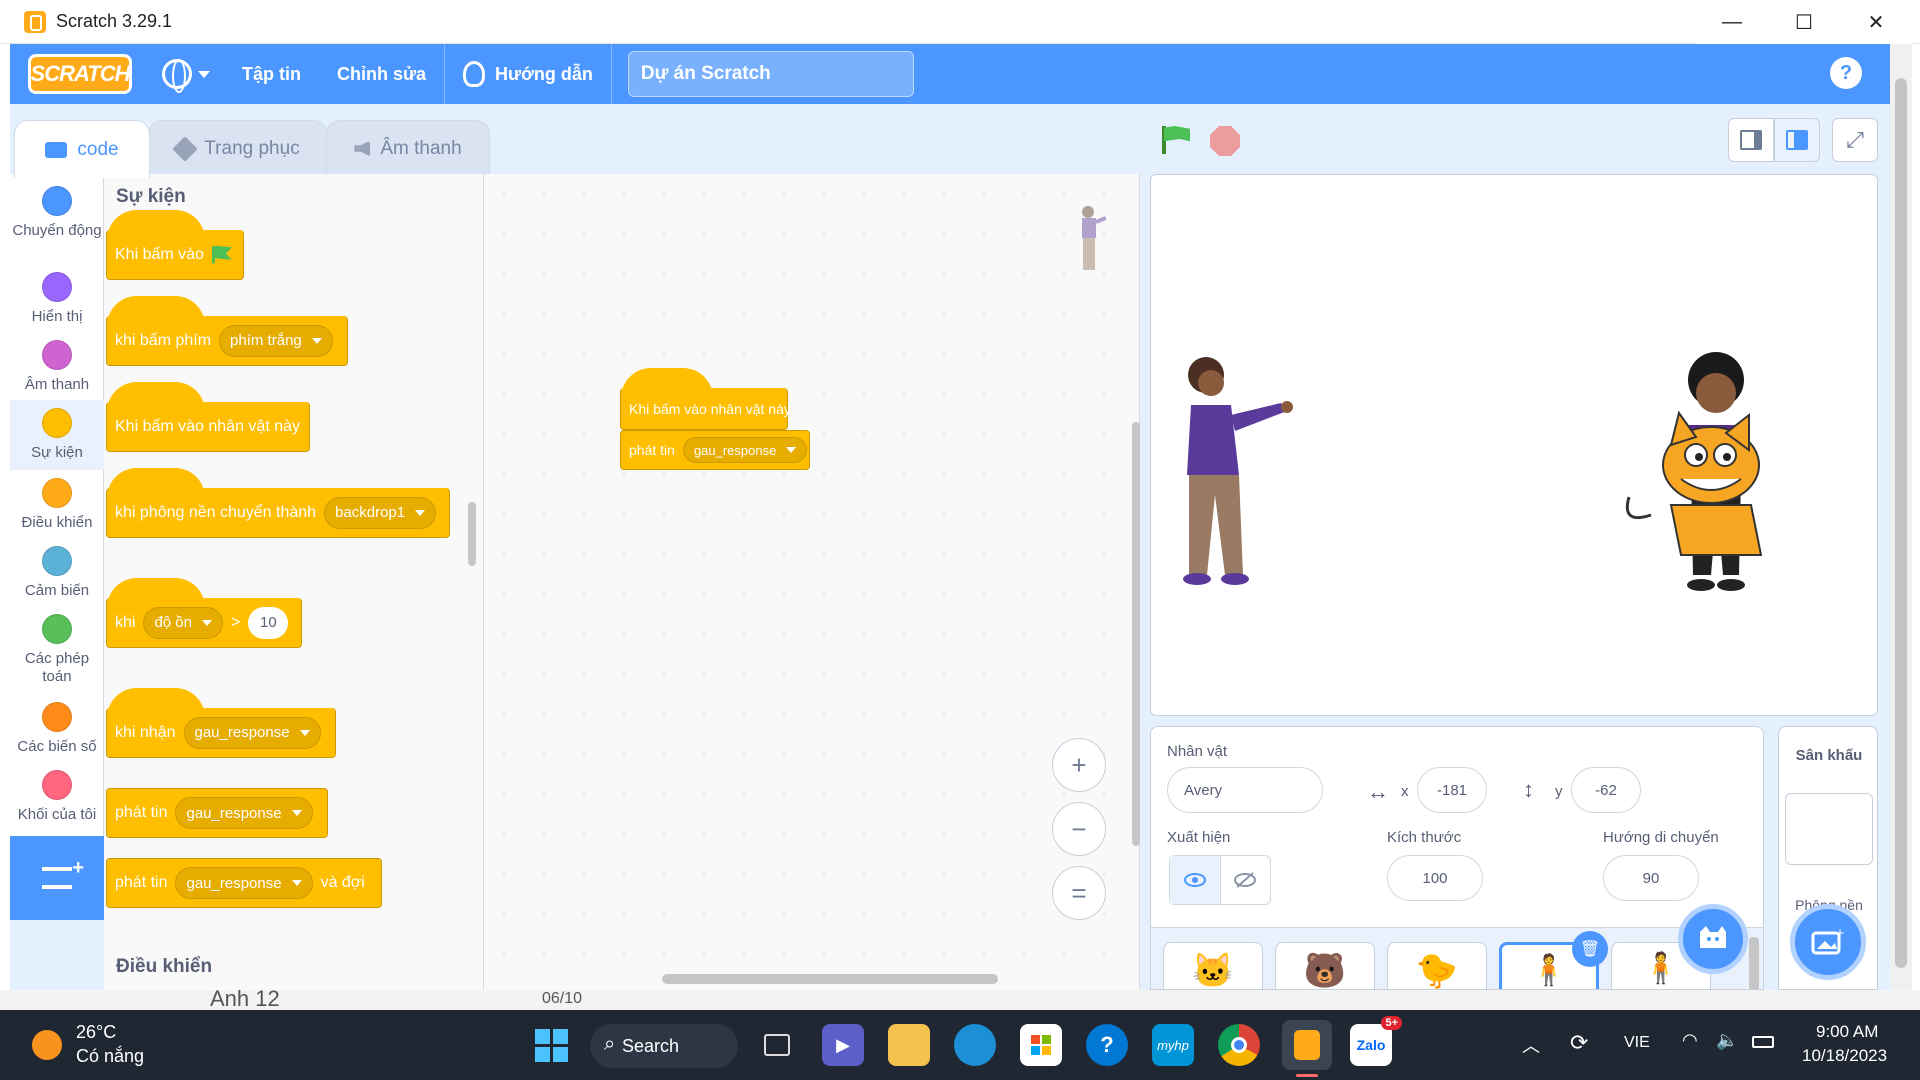  I want to click on window-scrollbar, so click(1901, 517).